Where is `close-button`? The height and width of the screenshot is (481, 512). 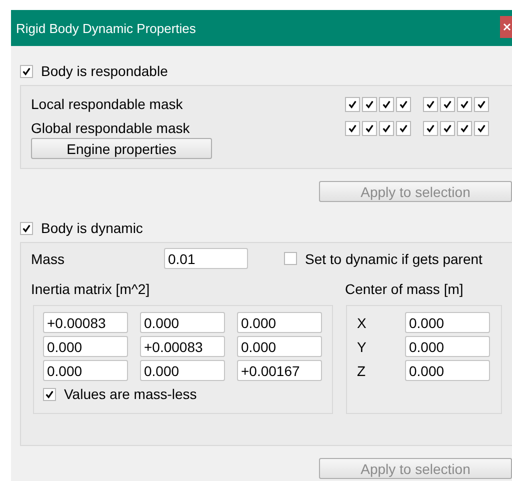 close-button is located at coordinates (506, 27).